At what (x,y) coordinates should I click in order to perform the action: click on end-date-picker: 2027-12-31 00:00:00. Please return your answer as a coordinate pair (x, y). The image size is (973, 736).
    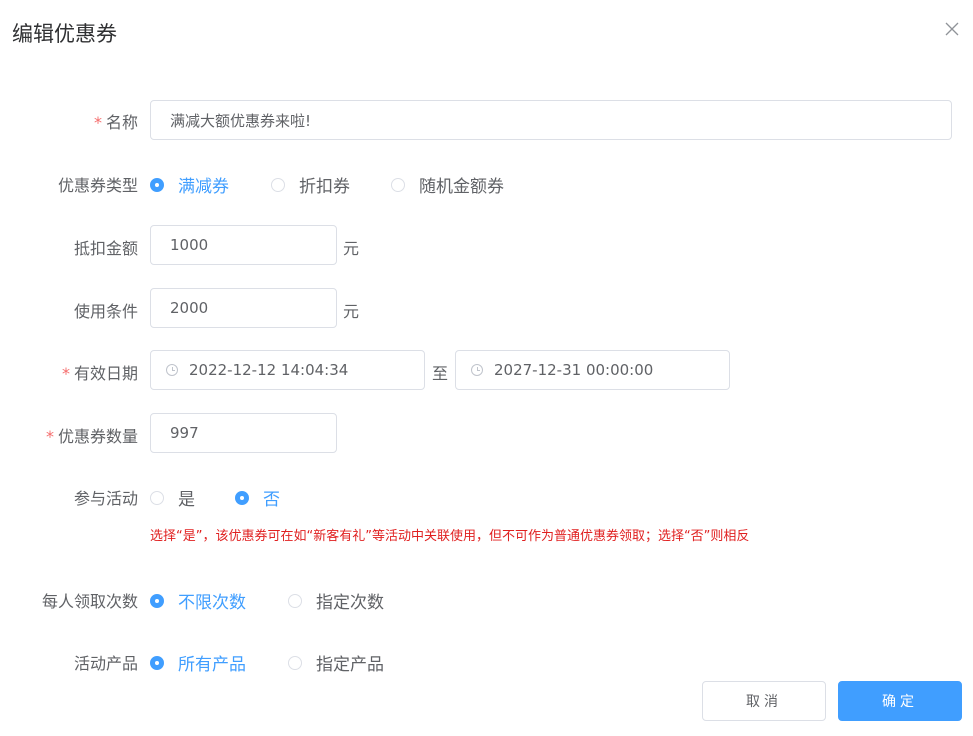
    Looking at the image, I should click on (592, 370).